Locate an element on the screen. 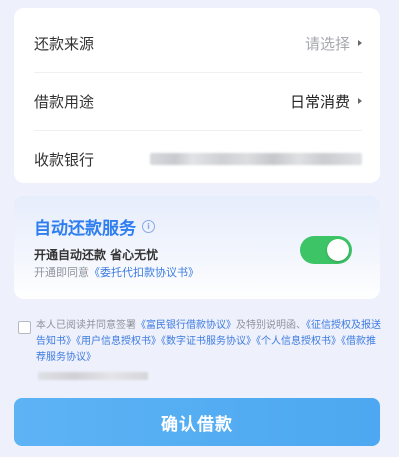 The height and width of the screenshot is (457, 399). repay-source-label: 还款来源 is located at coordinates (64, 43).